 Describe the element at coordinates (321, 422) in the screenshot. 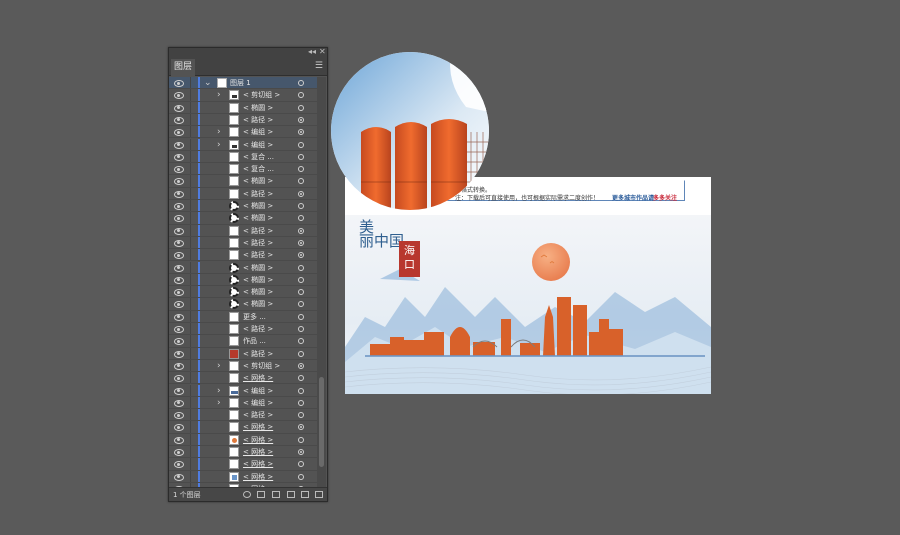

I see `scroll-thumb` at that location.